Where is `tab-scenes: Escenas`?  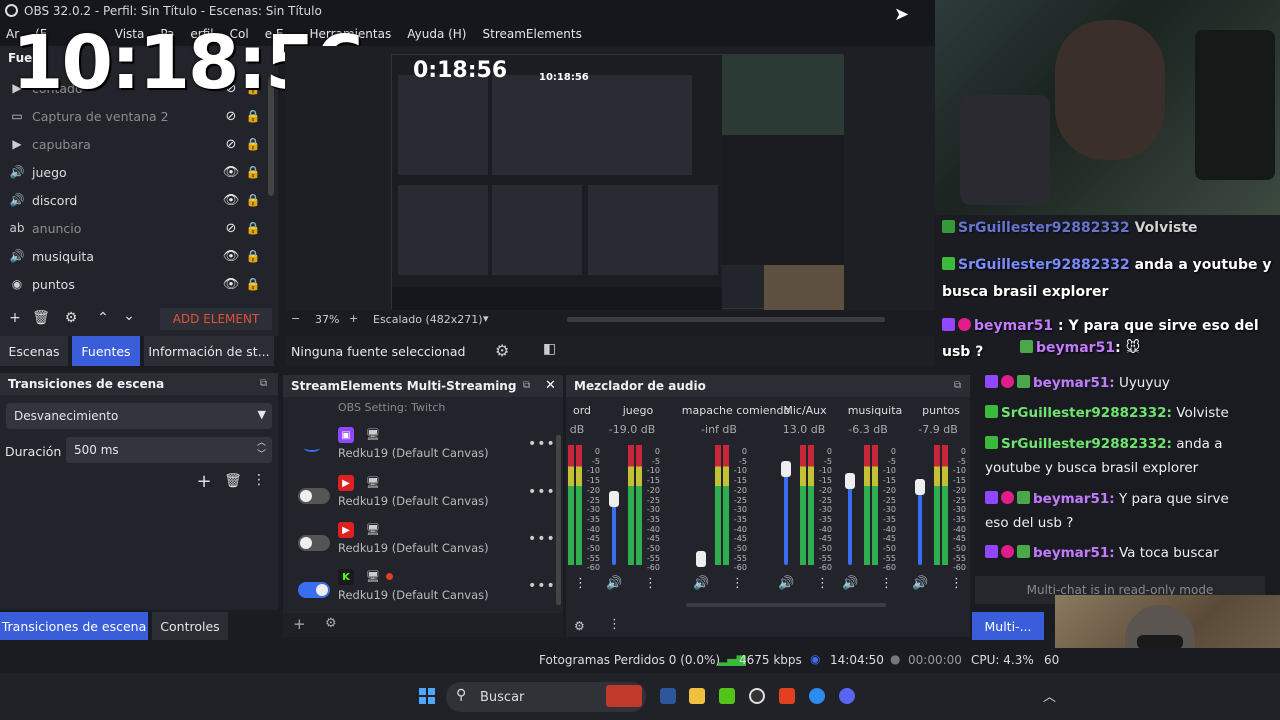
tab-scenes: Escenas is located at coordinates (34, 351).